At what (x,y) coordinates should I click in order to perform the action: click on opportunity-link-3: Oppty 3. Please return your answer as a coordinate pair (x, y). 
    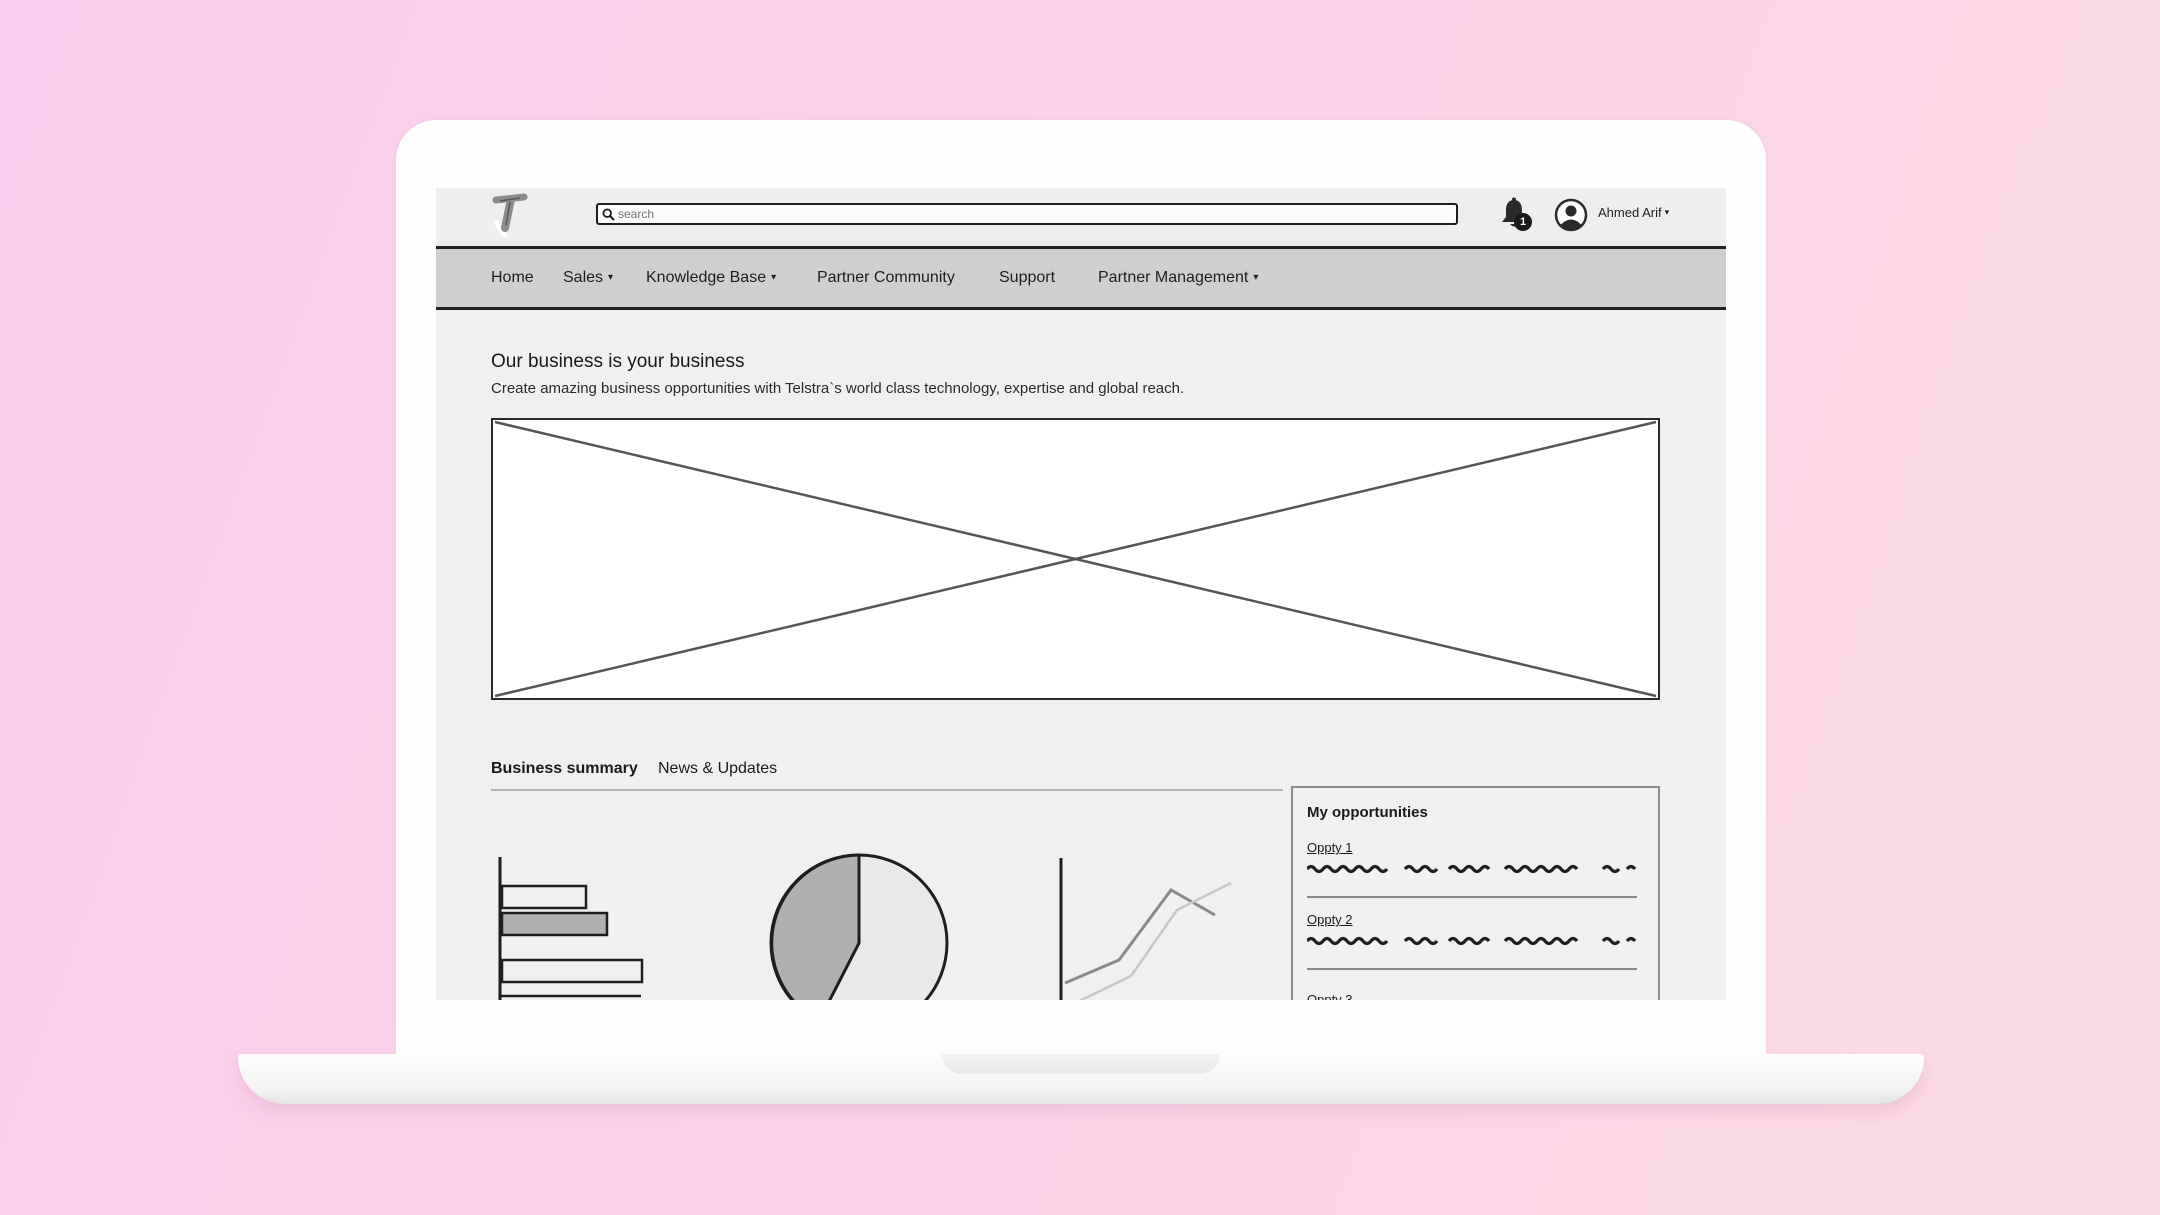
    Looking at the image, I should click on (1330, 996).